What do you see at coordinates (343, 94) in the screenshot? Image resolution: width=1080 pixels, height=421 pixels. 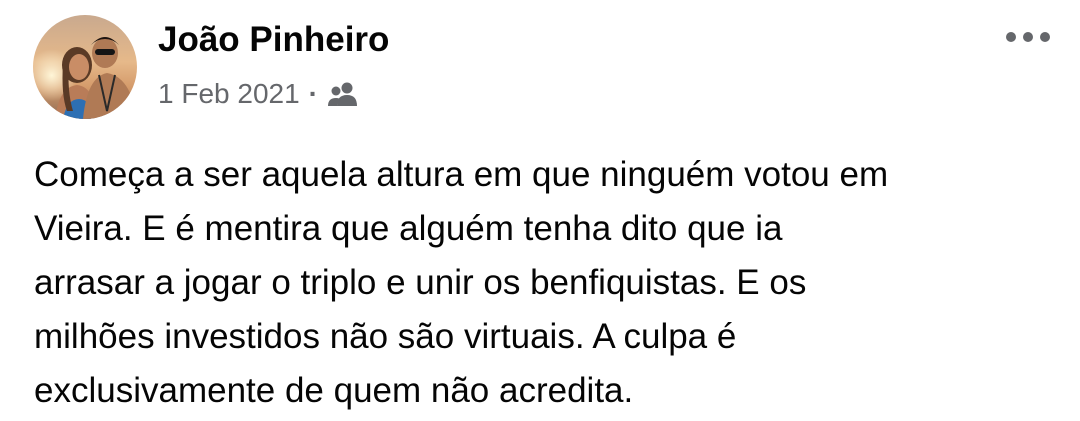 I see `friends-icon` at bounding box center [343, 94].